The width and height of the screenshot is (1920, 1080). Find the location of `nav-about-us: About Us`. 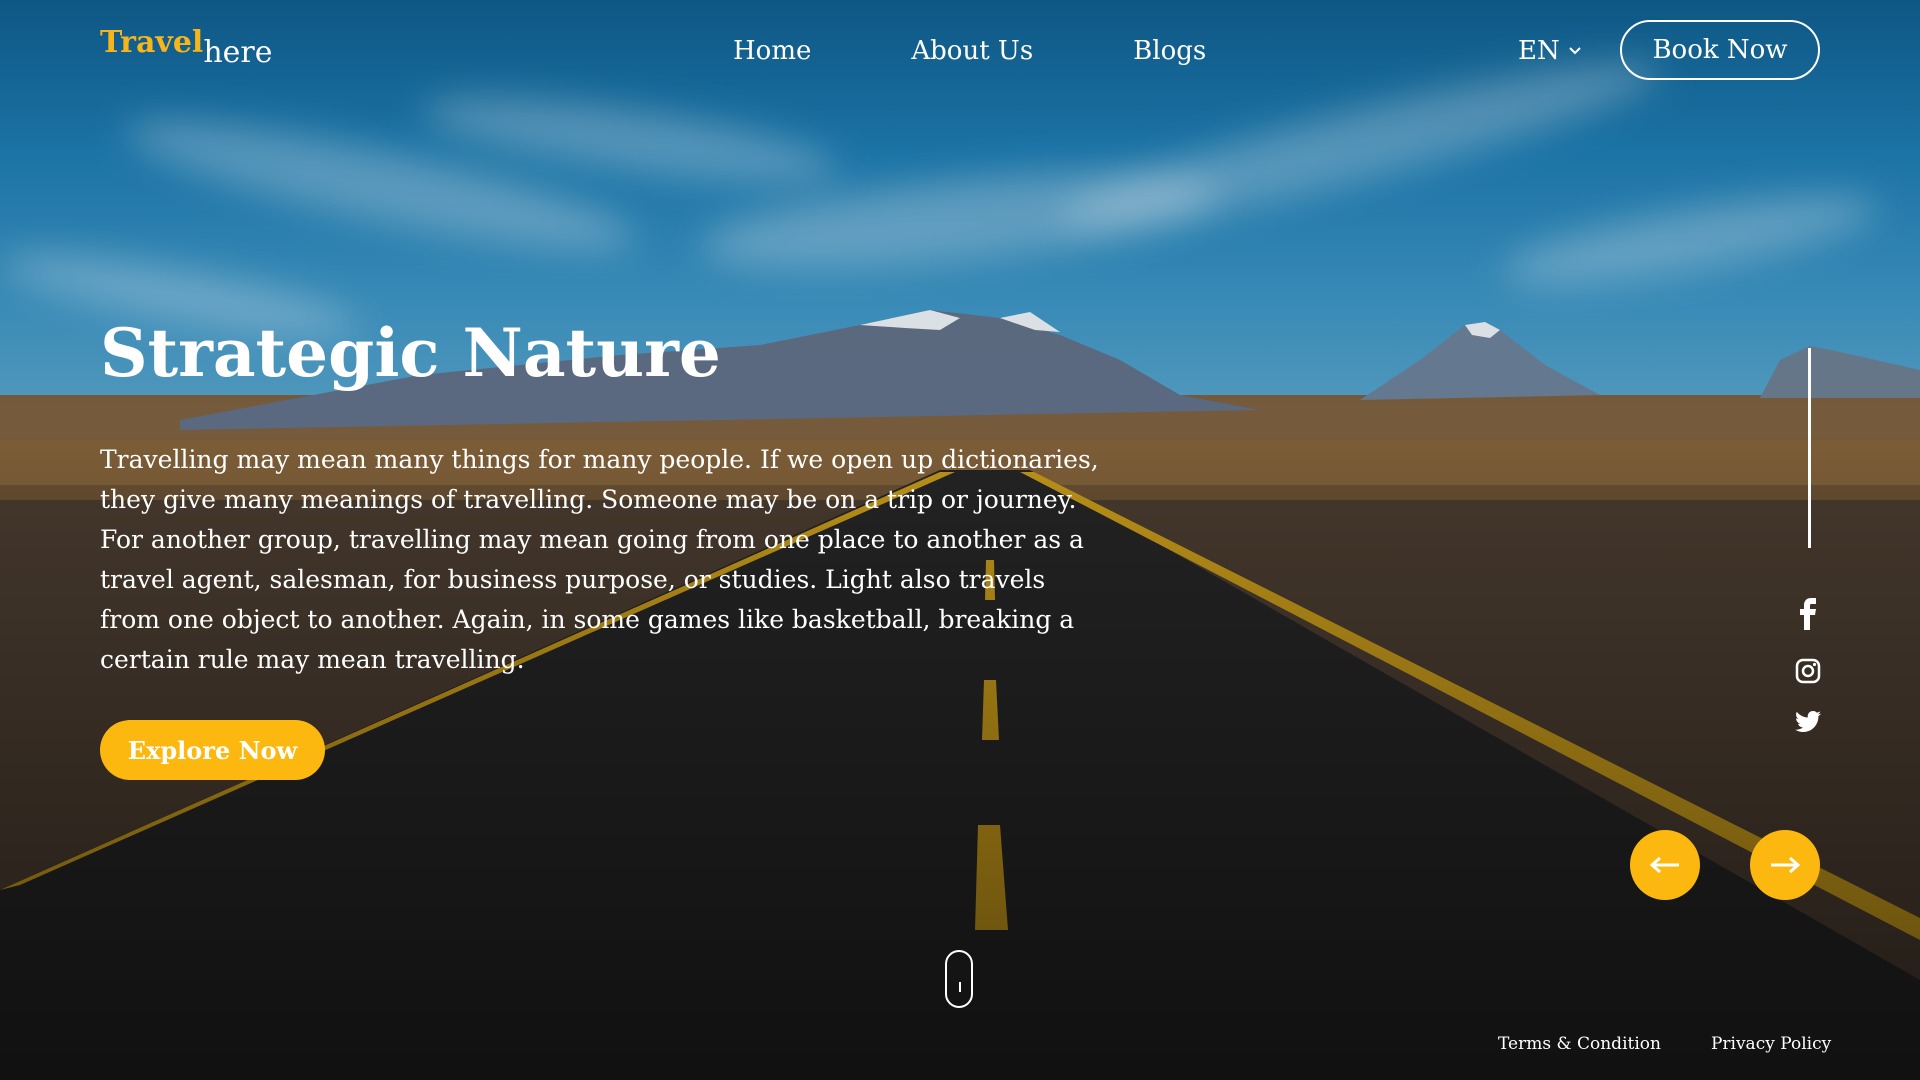

nav-about-us: About Us is located at coordinates (972, 51).